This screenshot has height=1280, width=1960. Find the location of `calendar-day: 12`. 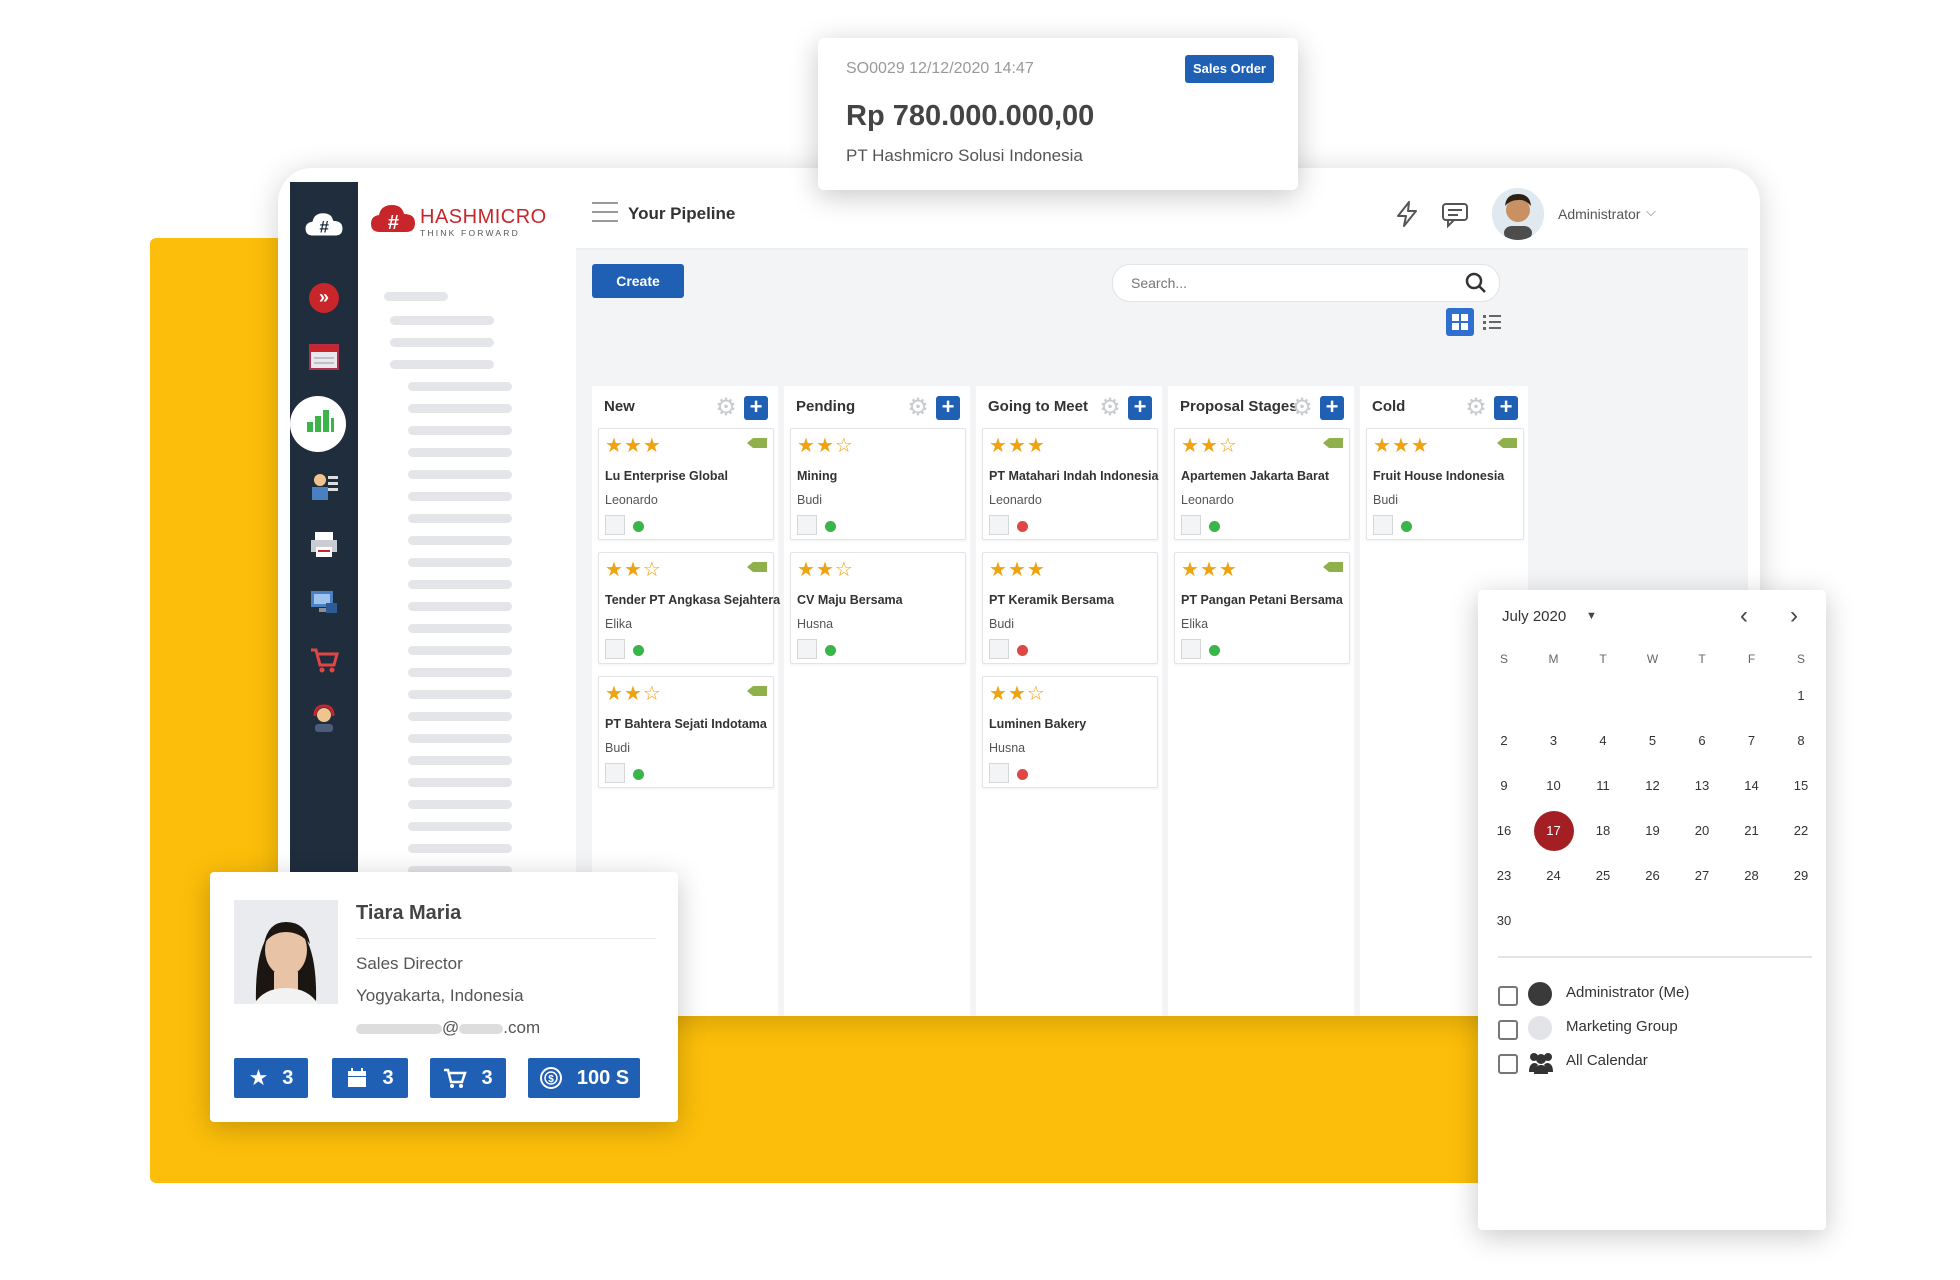

calendar-day: 12 is located at coordinates (1653, 786).